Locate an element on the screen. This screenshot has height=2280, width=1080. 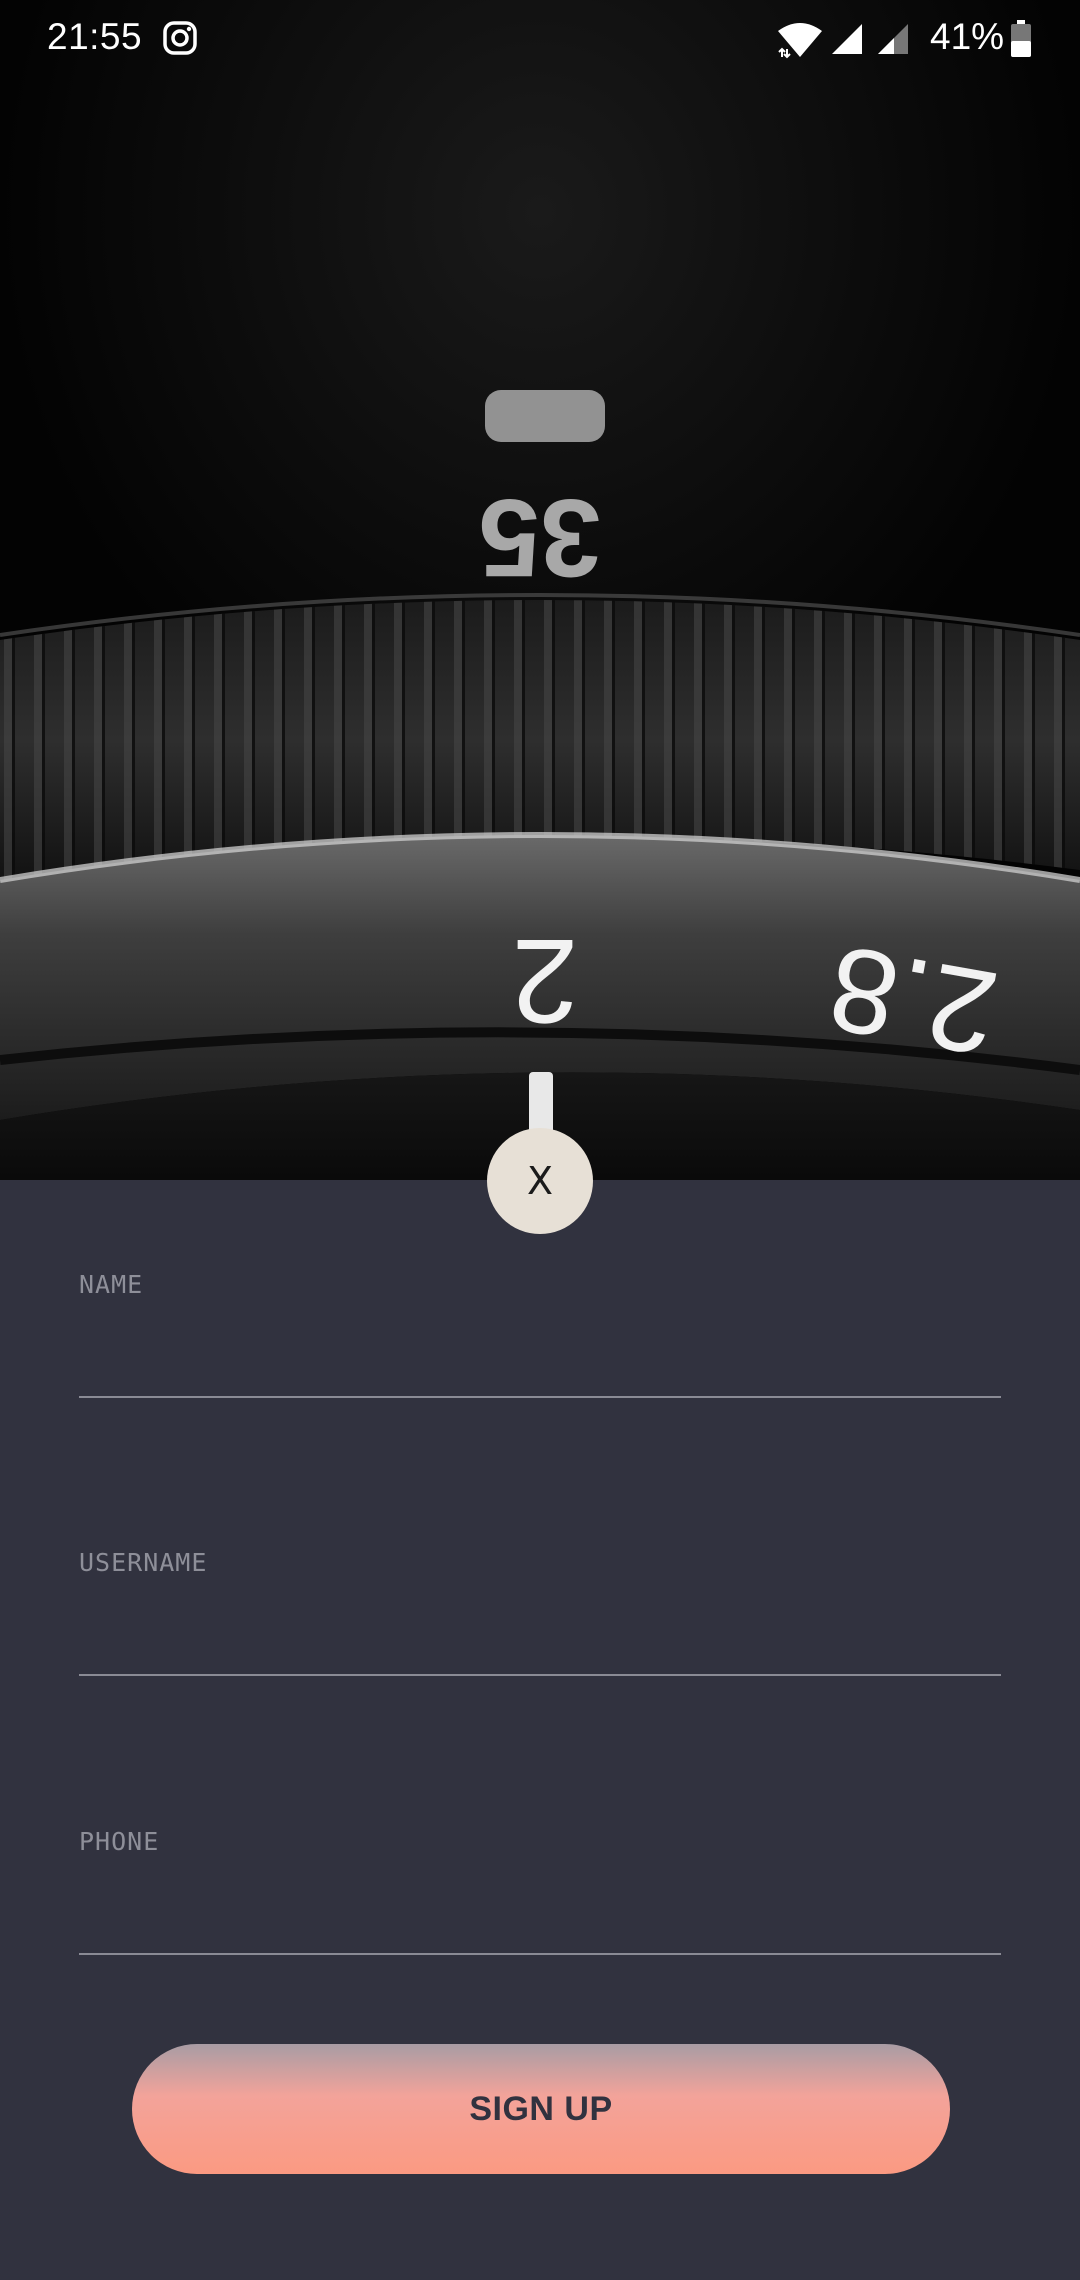
lens-marking-35: 35 is located at coordinates (540, 537).